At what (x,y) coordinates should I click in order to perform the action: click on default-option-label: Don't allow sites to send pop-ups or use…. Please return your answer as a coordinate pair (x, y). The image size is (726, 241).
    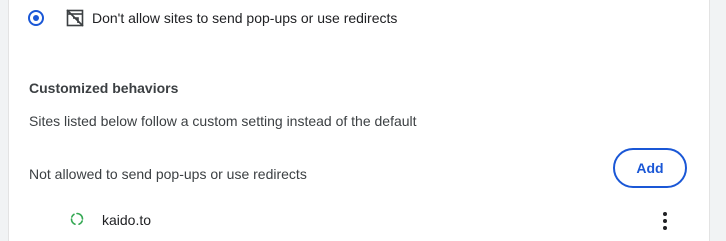
    Looking at the image, I should click on (245, 18).